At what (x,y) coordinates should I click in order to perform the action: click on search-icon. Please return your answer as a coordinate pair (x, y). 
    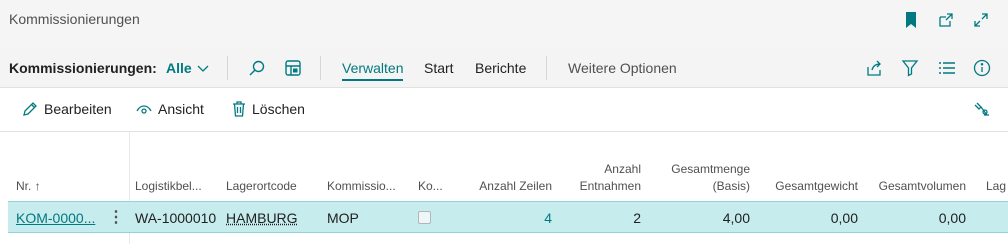
    Looking at the image, I should click on (257, 68).